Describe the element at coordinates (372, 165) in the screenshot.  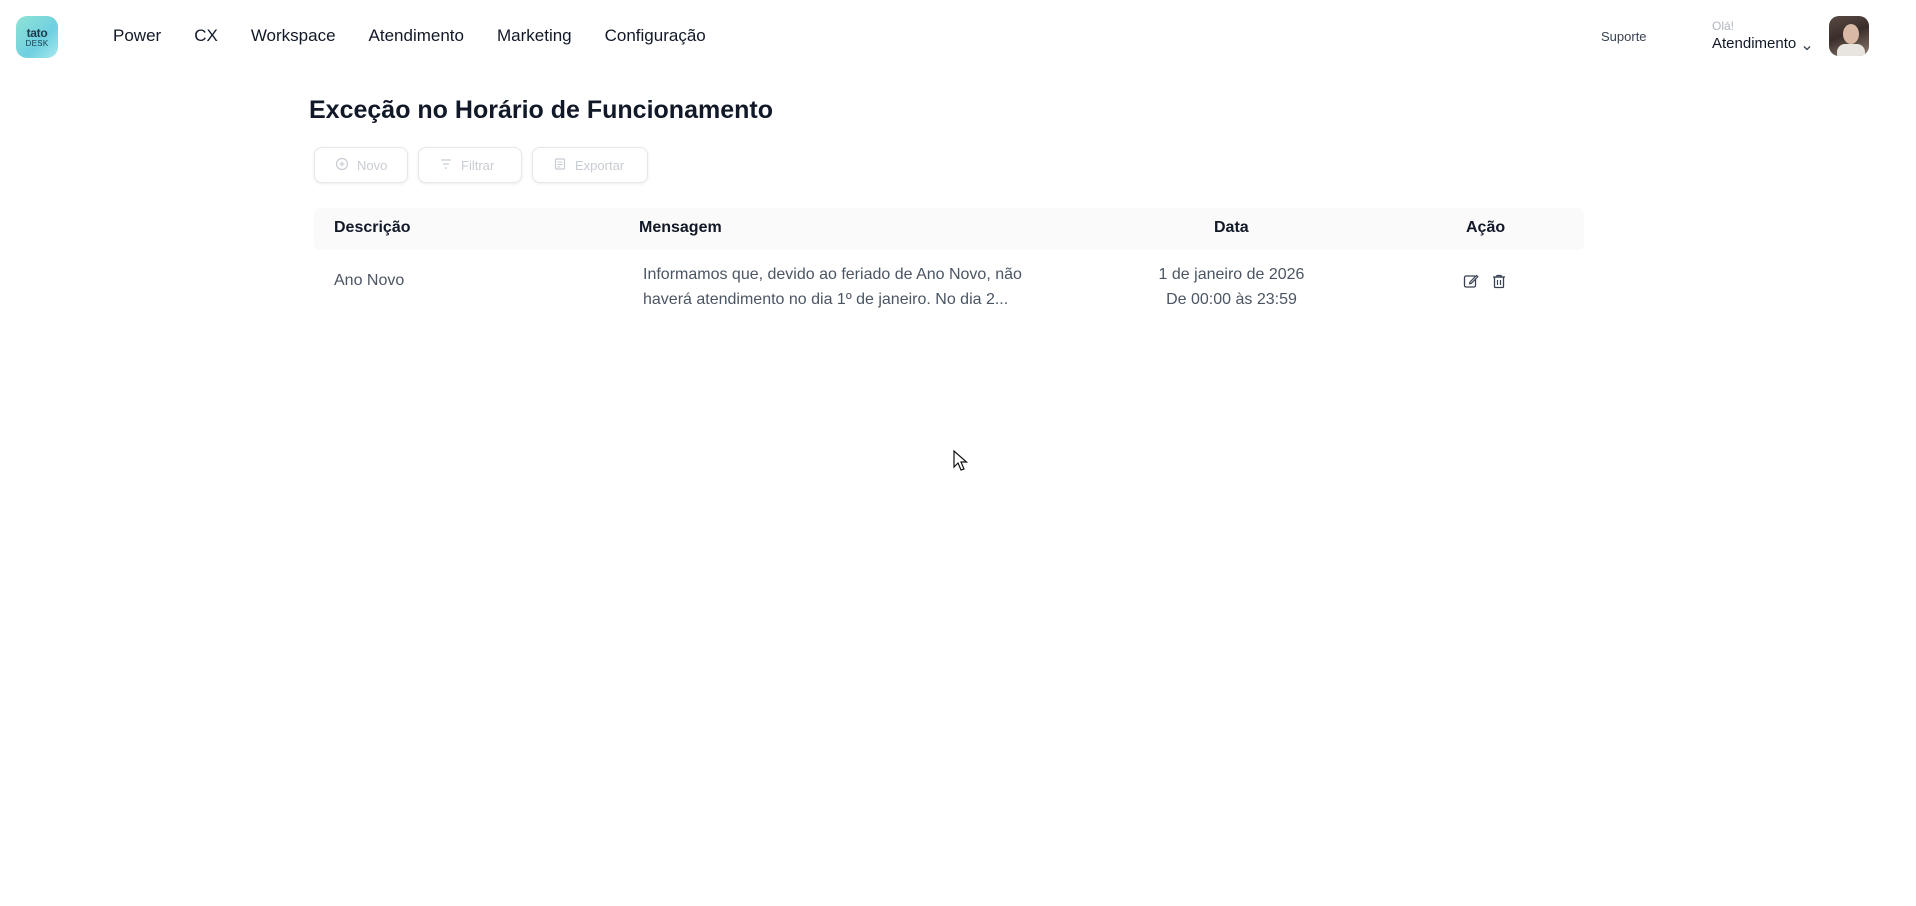
I see `new-button-label: Novo` at that location.